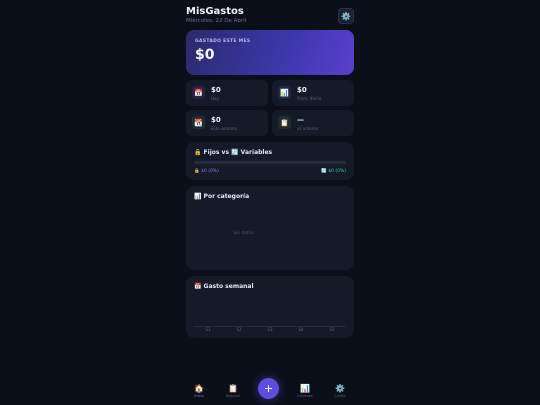 The height and width of the screenshot is (405, 540). I want to click on variable-amount: 🔄 $0 (0%), so click(333, 171).